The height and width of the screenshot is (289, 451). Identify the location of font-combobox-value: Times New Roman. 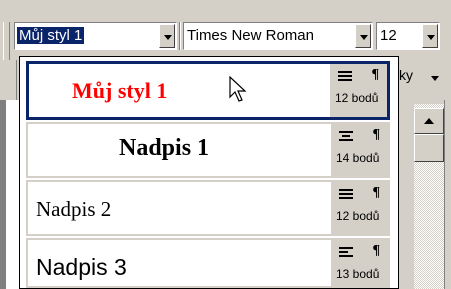
(250, 35).